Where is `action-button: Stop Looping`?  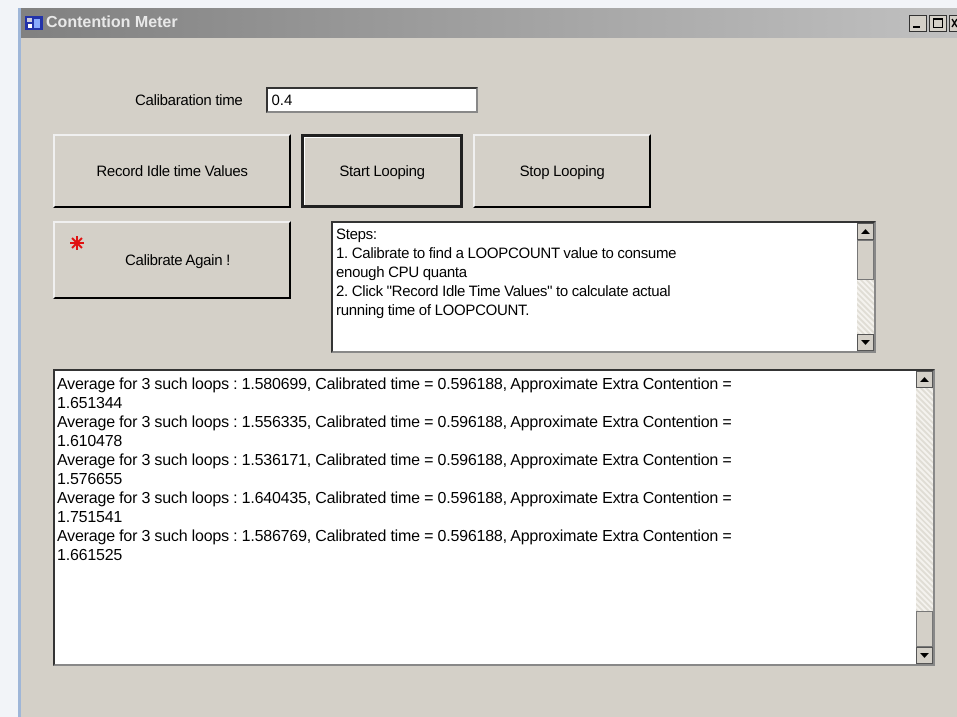
action-button: Stop Looping is located at coordinates (562, 171).